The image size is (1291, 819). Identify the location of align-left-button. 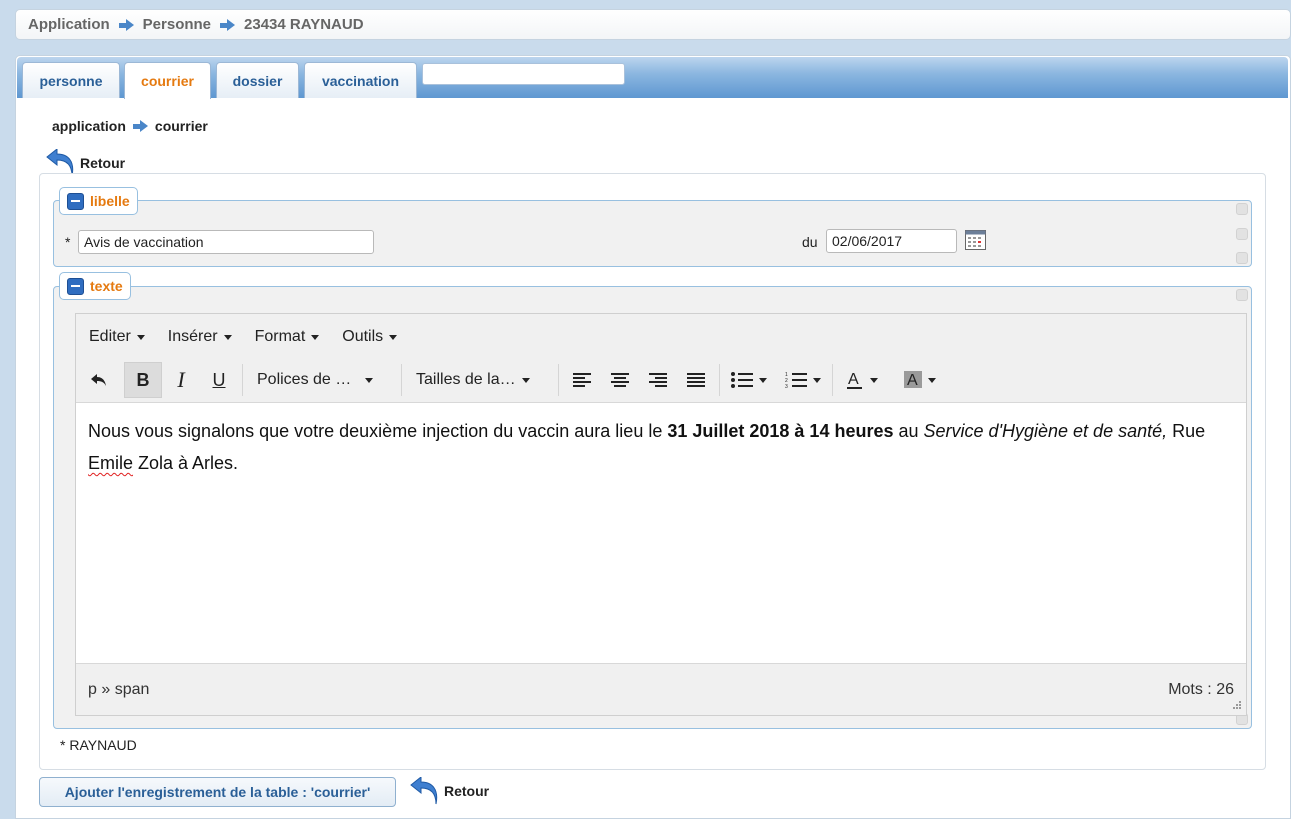
(582, 380).